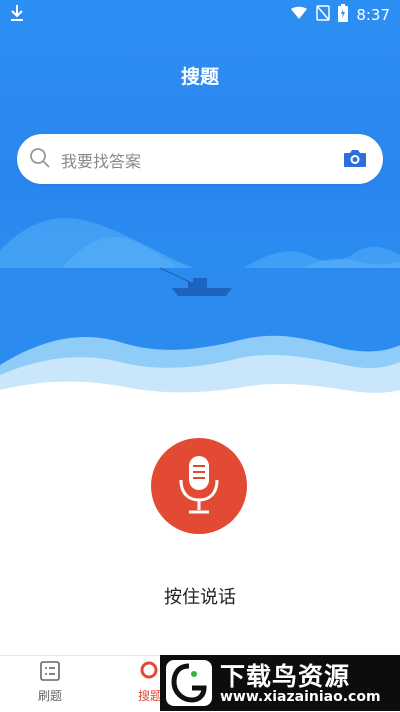 The height and width of the screenshot is (712, 400). Describe the element at coordinates (200, 597) in the screenshot. I see `hold-to-speak-label: 按住说话` at that location.